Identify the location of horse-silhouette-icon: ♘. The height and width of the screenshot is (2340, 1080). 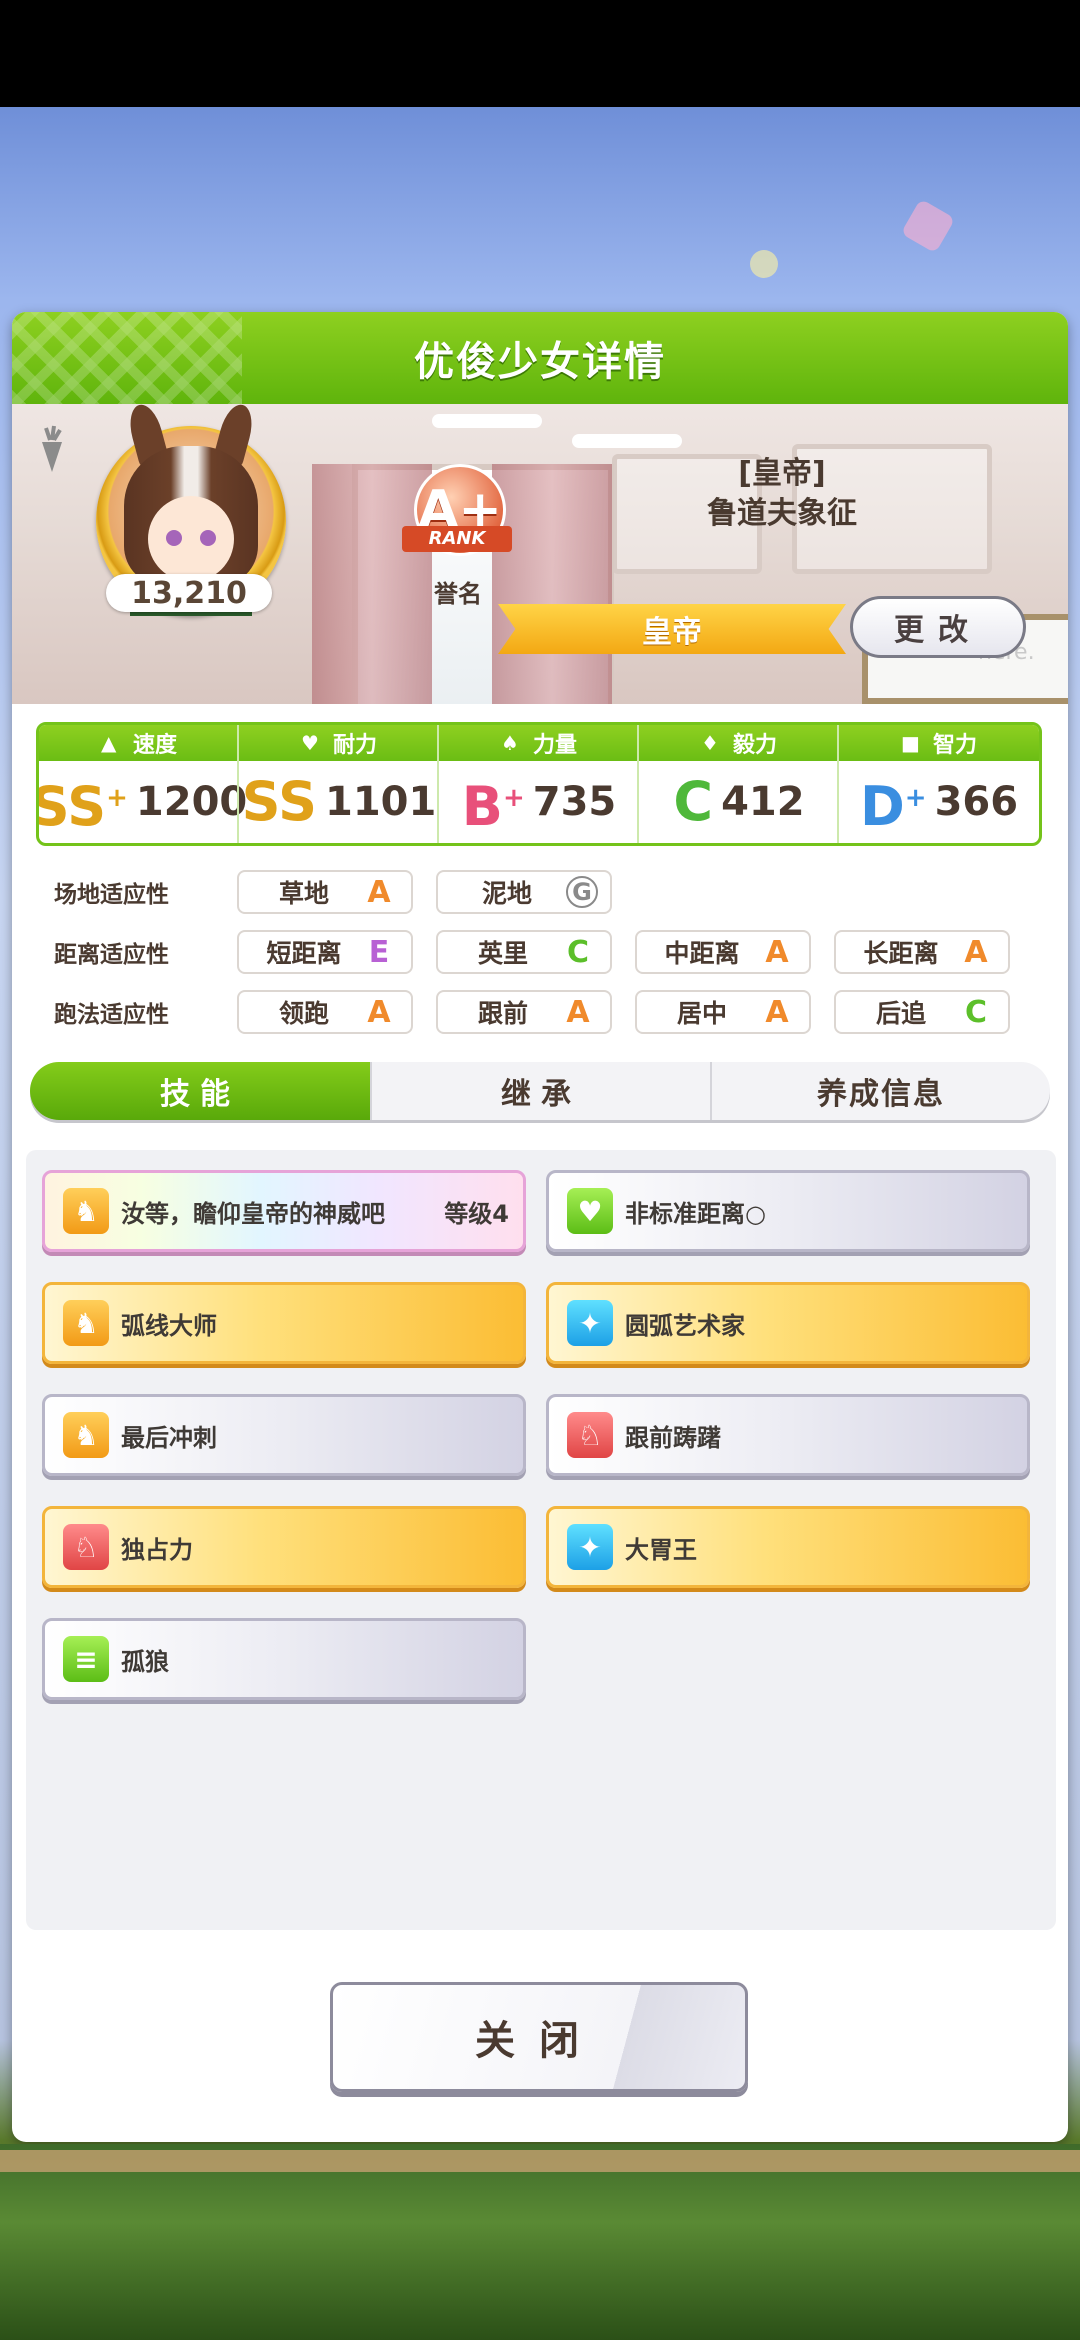
(86, 1547).